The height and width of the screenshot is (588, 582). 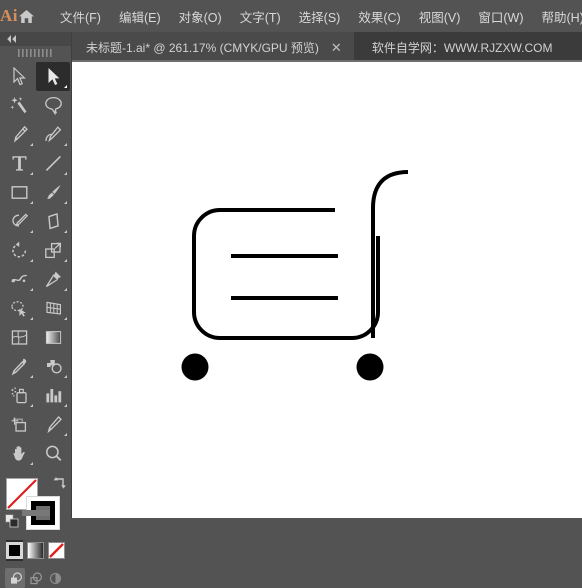 I want to click on tool-grid, so click(x=35, y=264).